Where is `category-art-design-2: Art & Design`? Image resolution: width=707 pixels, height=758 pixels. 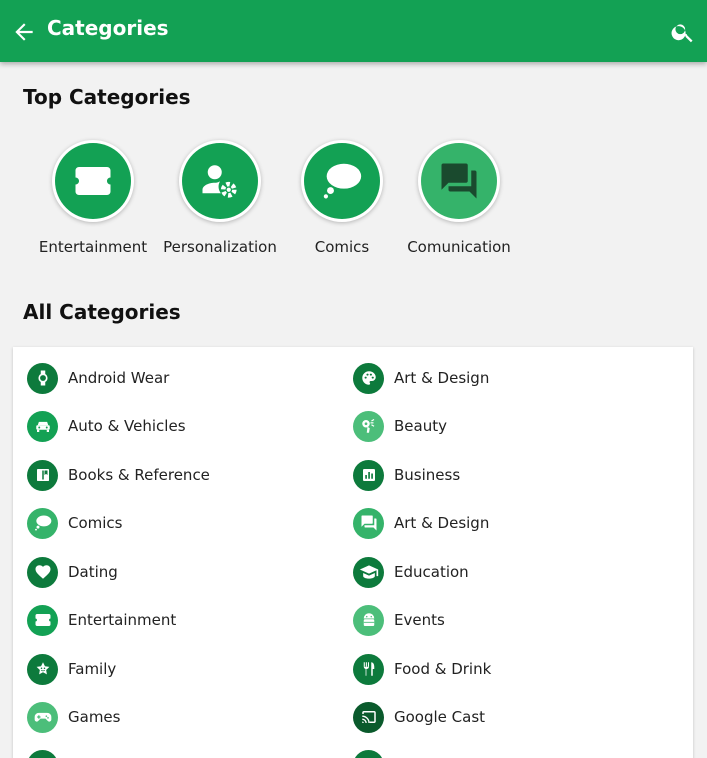 category-art-design-2: Art & Design is located at coordinates (421, 523).